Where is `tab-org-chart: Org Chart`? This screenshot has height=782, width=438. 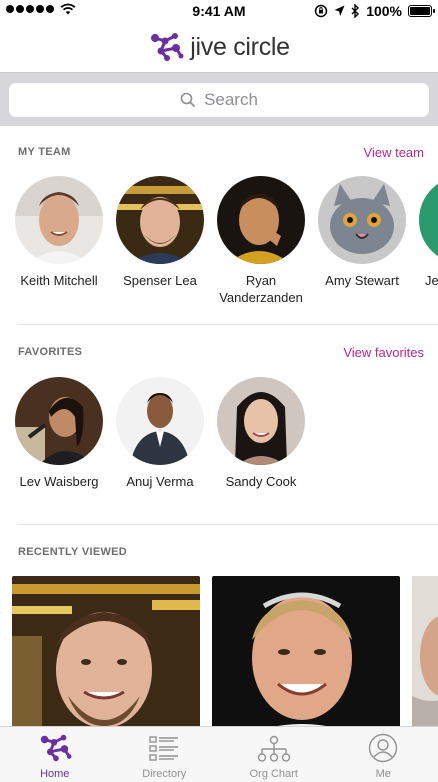
tab-org-chart: Org Chart is located at coordinates (274, 754).